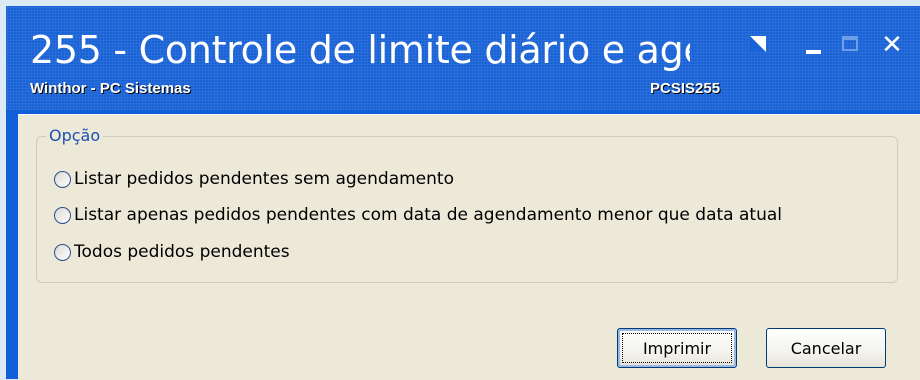 The width and height of the screenshot is (920, 380). I want to click on option-label: Listar pedidos pendentes sem agendamento, so click(264, 179).